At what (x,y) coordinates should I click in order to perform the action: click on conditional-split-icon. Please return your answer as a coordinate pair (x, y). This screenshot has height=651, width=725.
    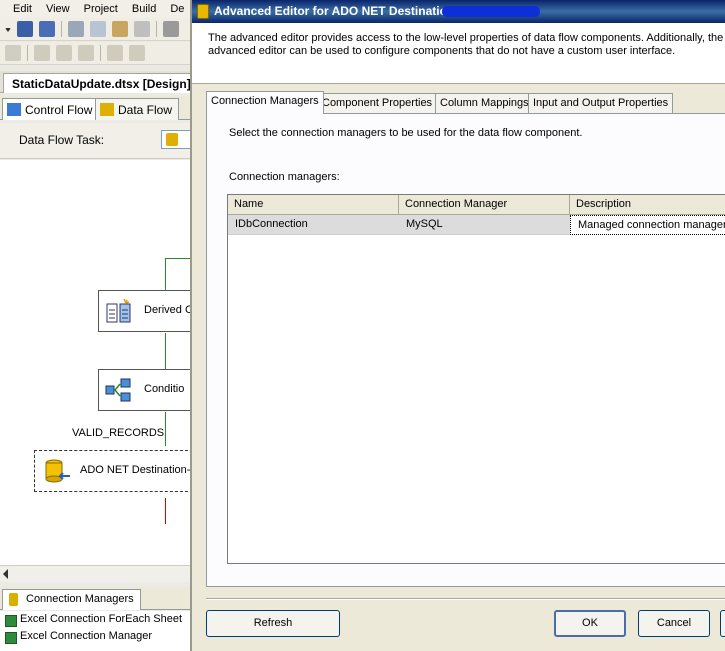
    Looking at the image, I should click on (118, 390).